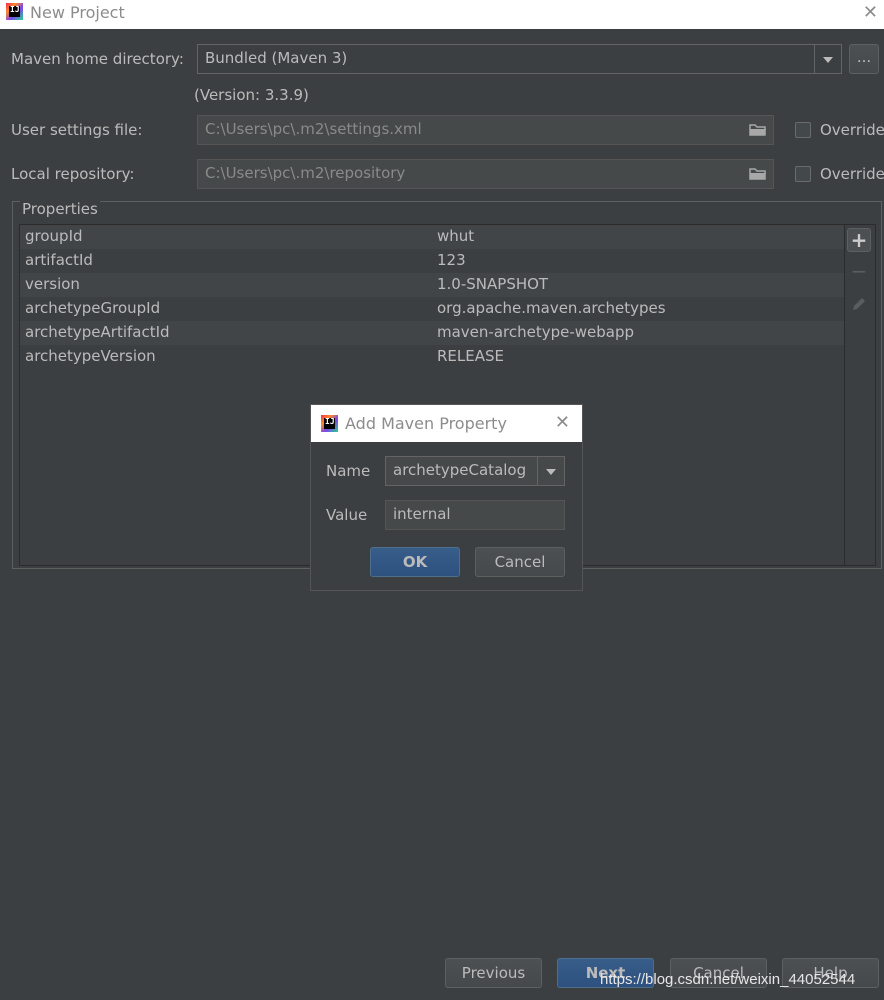  Describe the element at coordinates (859, 240) in the screenshot. I see `add-property-button: +` at that location.